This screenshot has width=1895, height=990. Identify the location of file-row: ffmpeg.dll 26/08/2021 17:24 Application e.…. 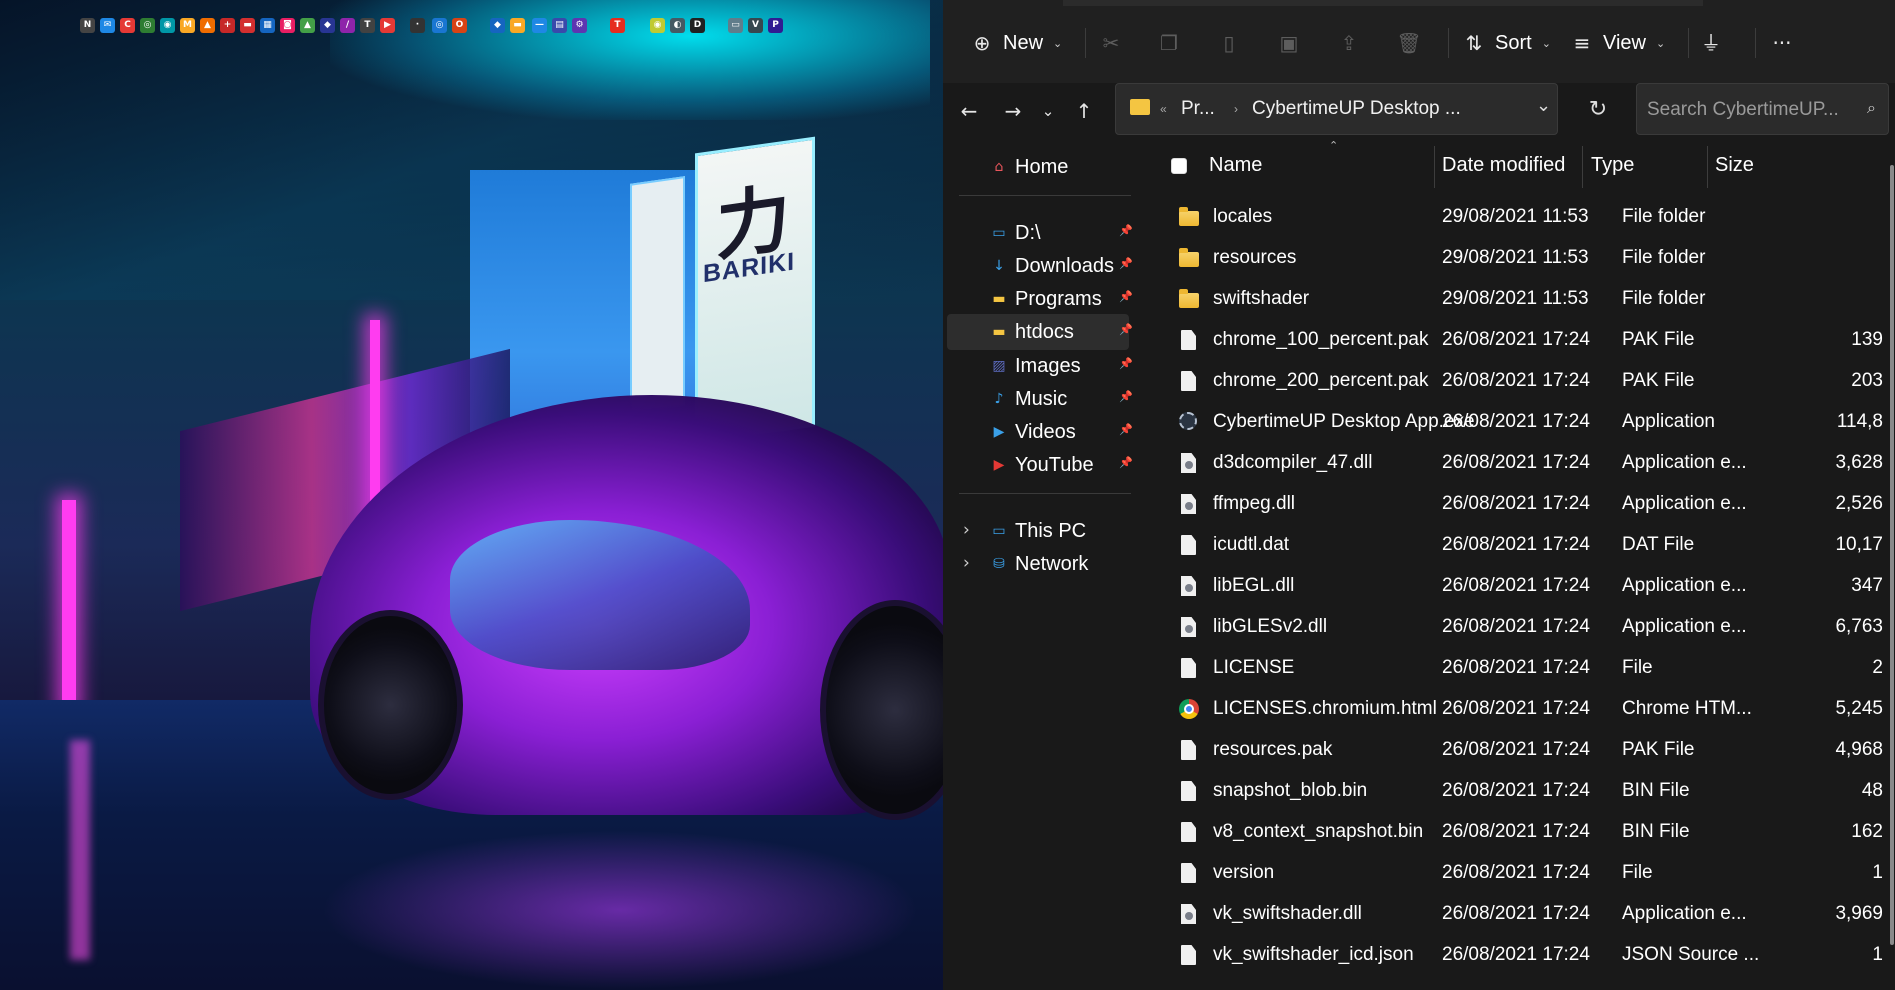
(1518, 504).